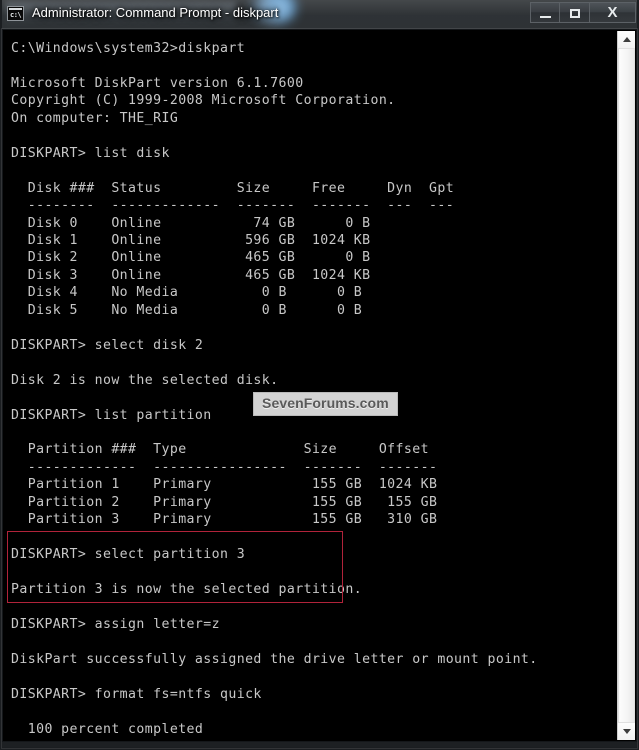 Image resolution: width=639 pixels, height=750 pixels. I want to click on cmd-icon-prompt-glyph: c:\, so click(16, 15).